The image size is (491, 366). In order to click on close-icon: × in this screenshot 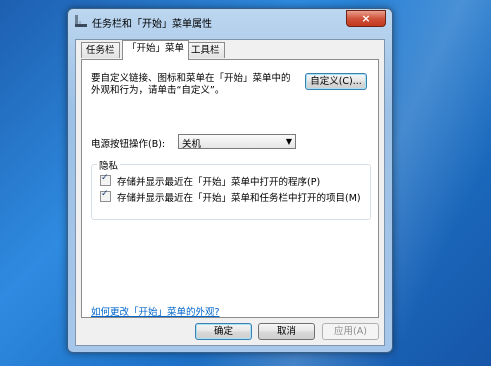, I will do `click(366, 18)`.